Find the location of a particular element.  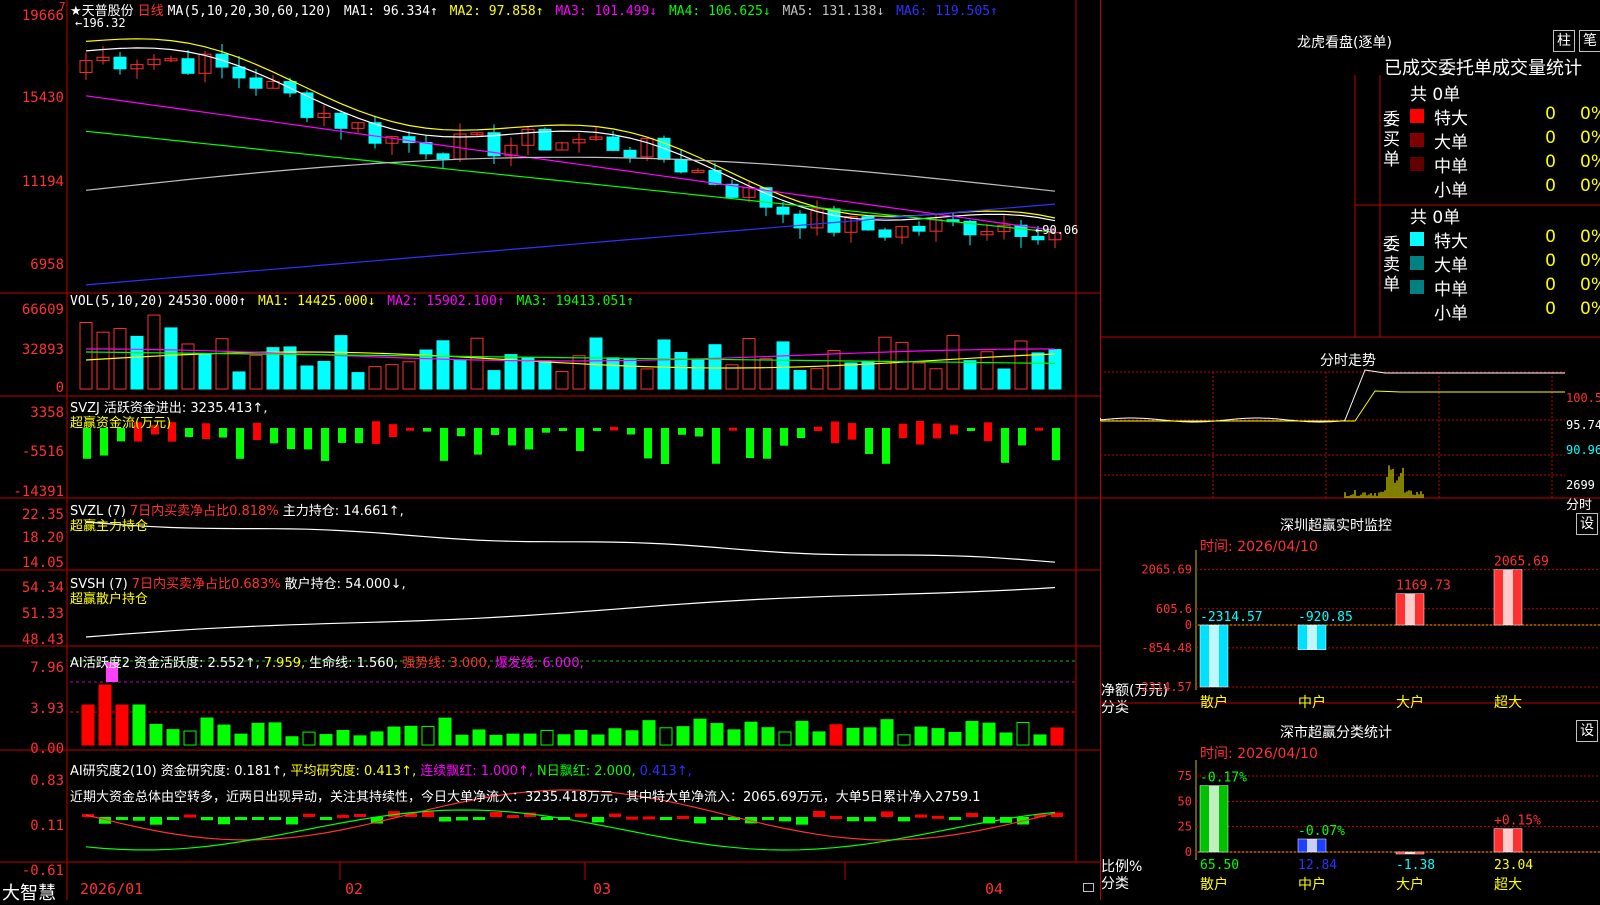

buy-s-pct: 0% is located at coordinates (1590, 186).